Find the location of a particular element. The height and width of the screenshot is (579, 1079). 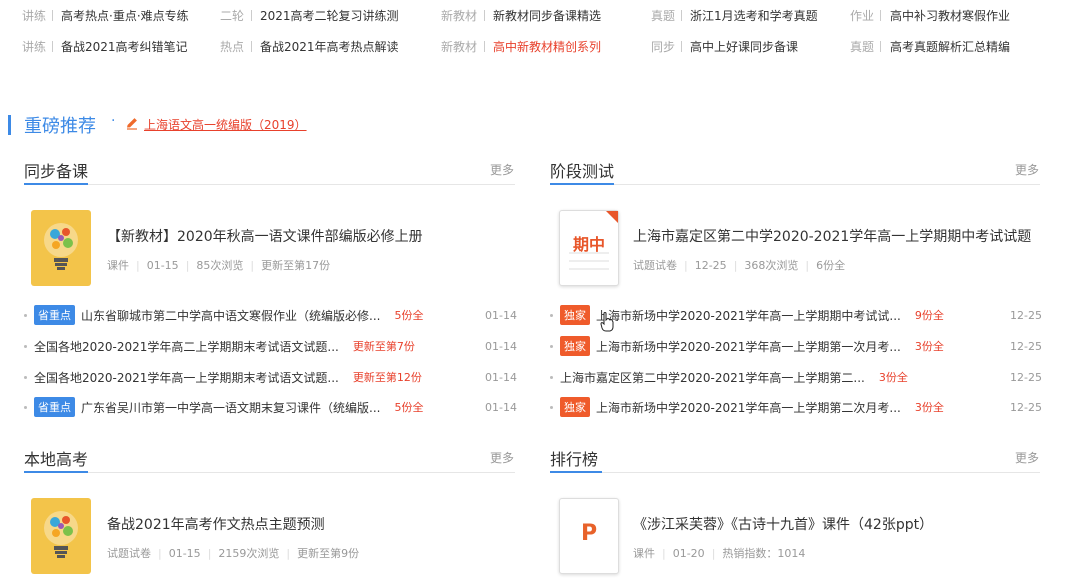

meta-views: 85次浏览 is located at coordinates (220, 265).